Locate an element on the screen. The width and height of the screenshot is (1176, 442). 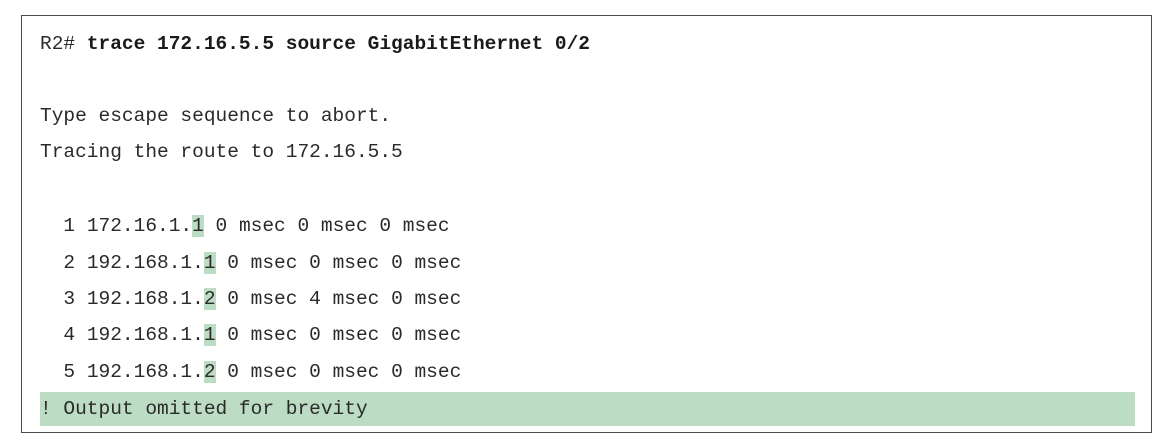
hop-number: 3 is located at coordinates (69, 299).